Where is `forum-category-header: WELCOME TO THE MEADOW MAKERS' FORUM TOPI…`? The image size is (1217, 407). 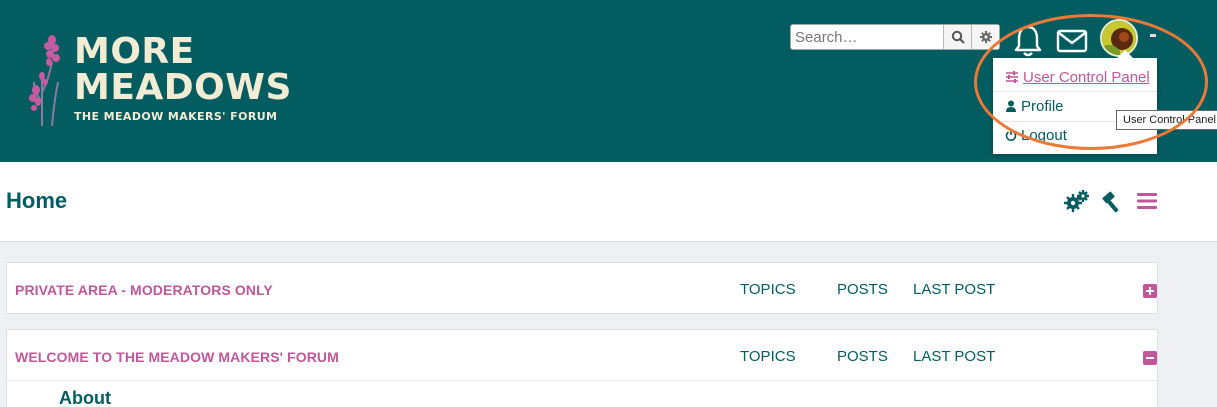 forum-category-header: WELCOME TO THE MEADOW MAKERS' FORUM TOPI… is located at coordinates (582, 355).